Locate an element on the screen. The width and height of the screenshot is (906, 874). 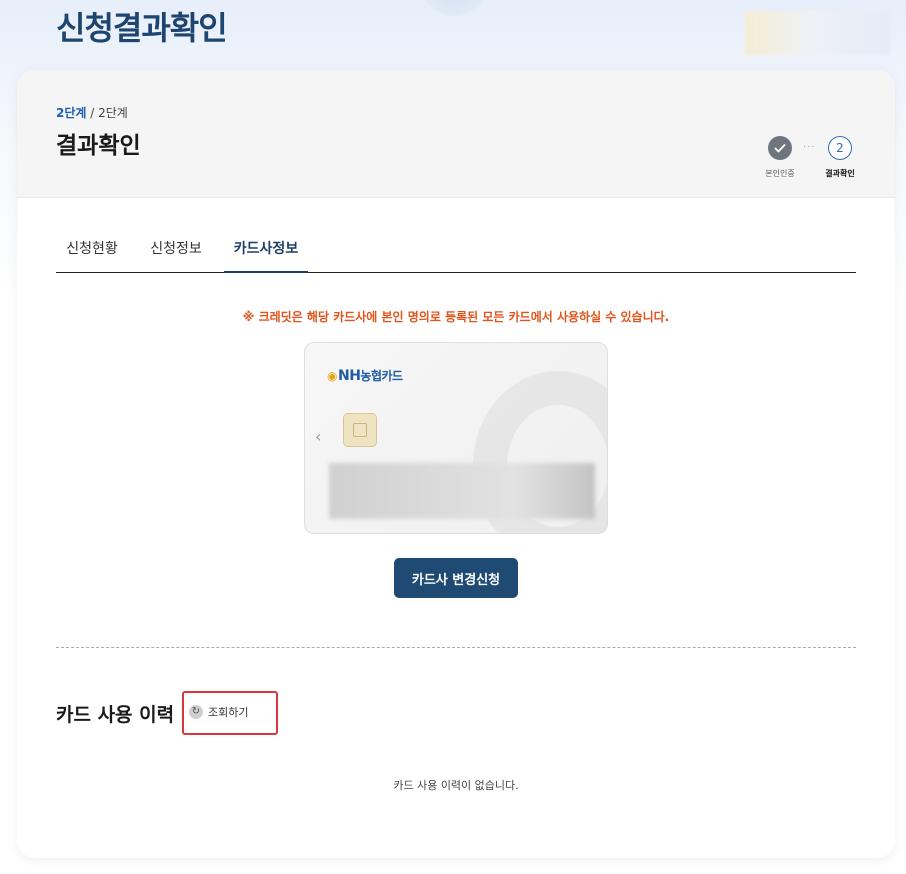
section-divider is located at coordinates (456, 647).